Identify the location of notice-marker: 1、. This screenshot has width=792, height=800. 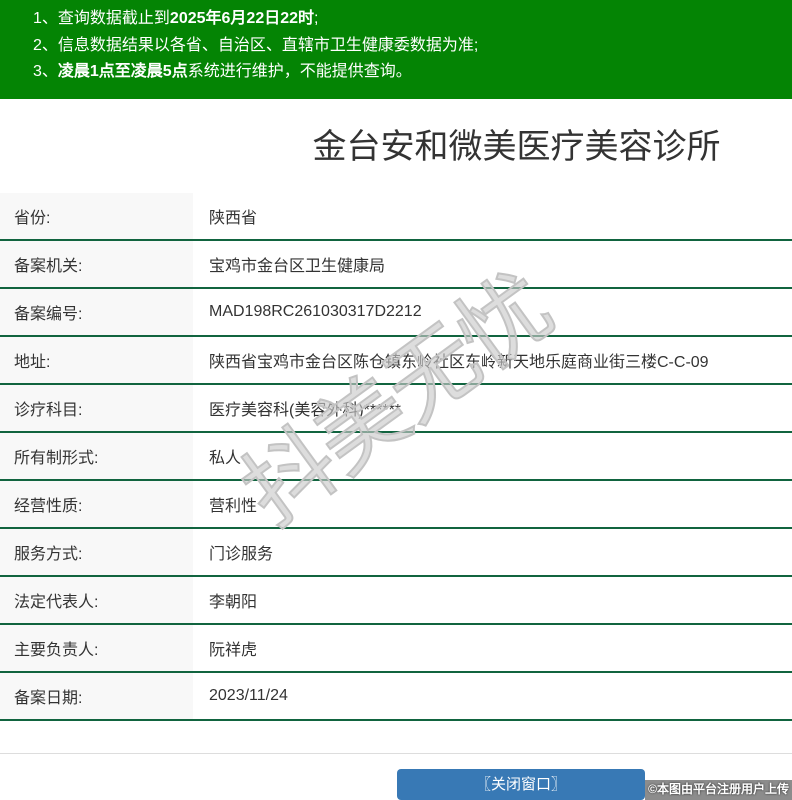
(45, 18).